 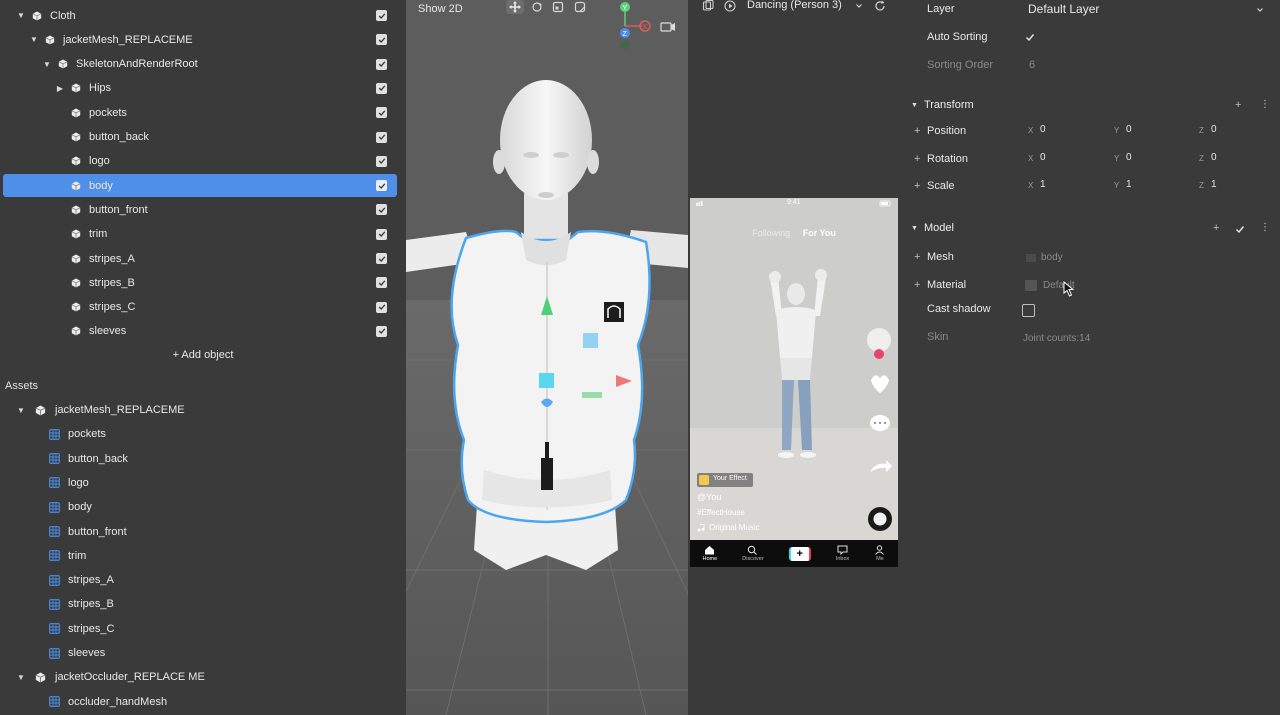 I want to click on video-hashtag: #EffectHouse, so click(x=721, y=512).